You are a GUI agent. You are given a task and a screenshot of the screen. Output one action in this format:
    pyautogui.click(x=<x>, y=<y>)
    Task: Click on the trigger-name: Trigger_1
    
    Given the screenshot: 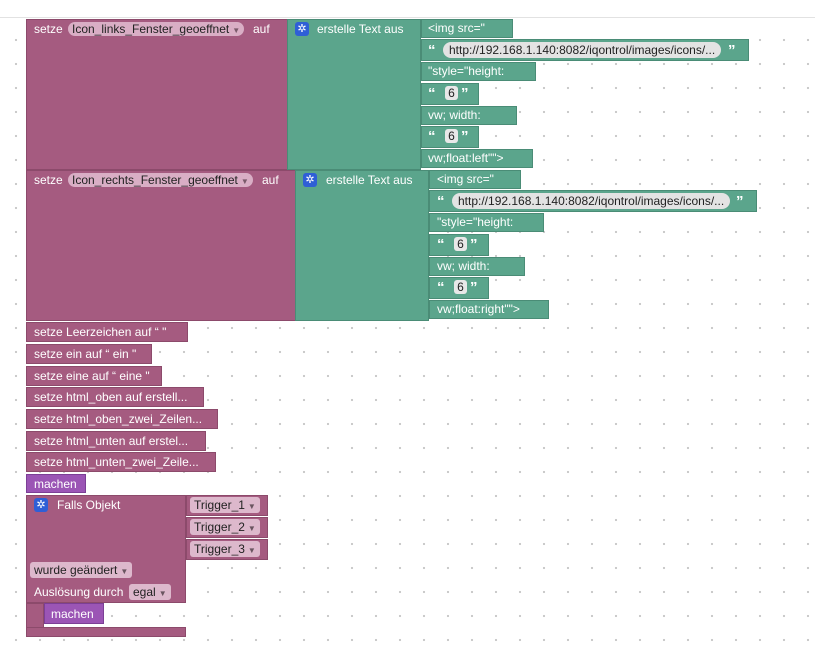 What is the action you would take?
    pyautogui.click(x=219, y=505)
    